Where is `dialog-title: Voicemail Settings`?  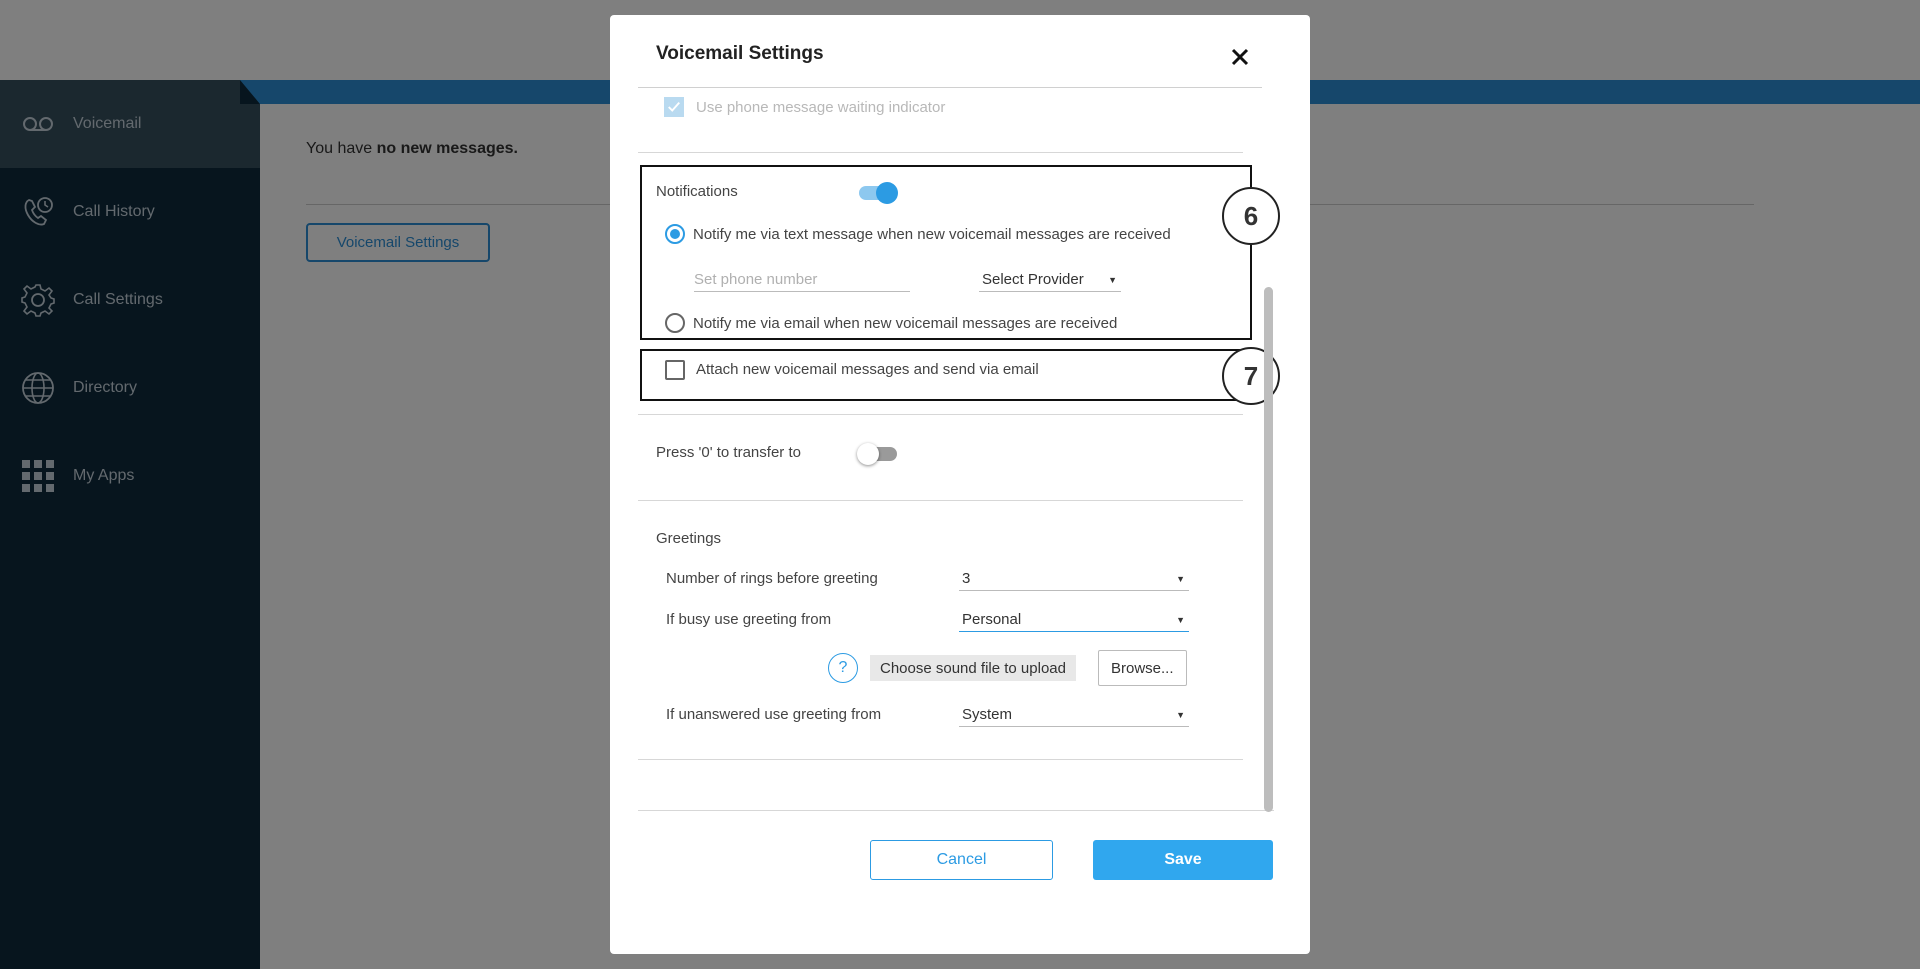 dialog-title: Voicemail Settings is located at coordinates (740, 53).